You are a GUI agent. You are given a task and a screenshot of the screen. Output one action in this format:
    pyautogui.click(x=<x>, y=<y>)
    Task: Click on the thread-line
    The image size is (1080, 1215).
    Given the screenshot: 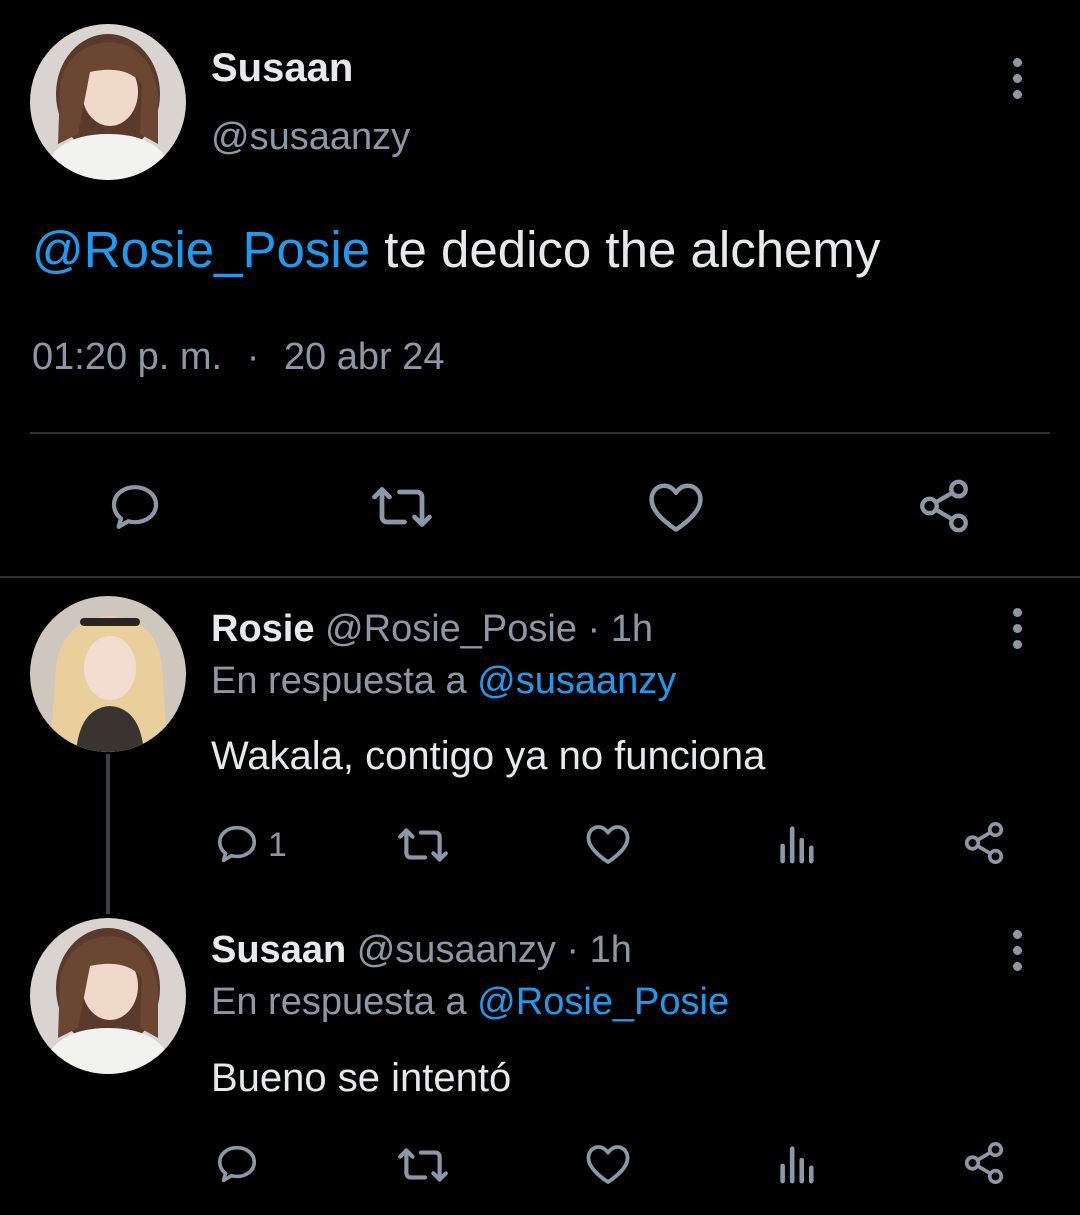 What is the action you would take?
    pyautogui.click(x=108, y=834)
    